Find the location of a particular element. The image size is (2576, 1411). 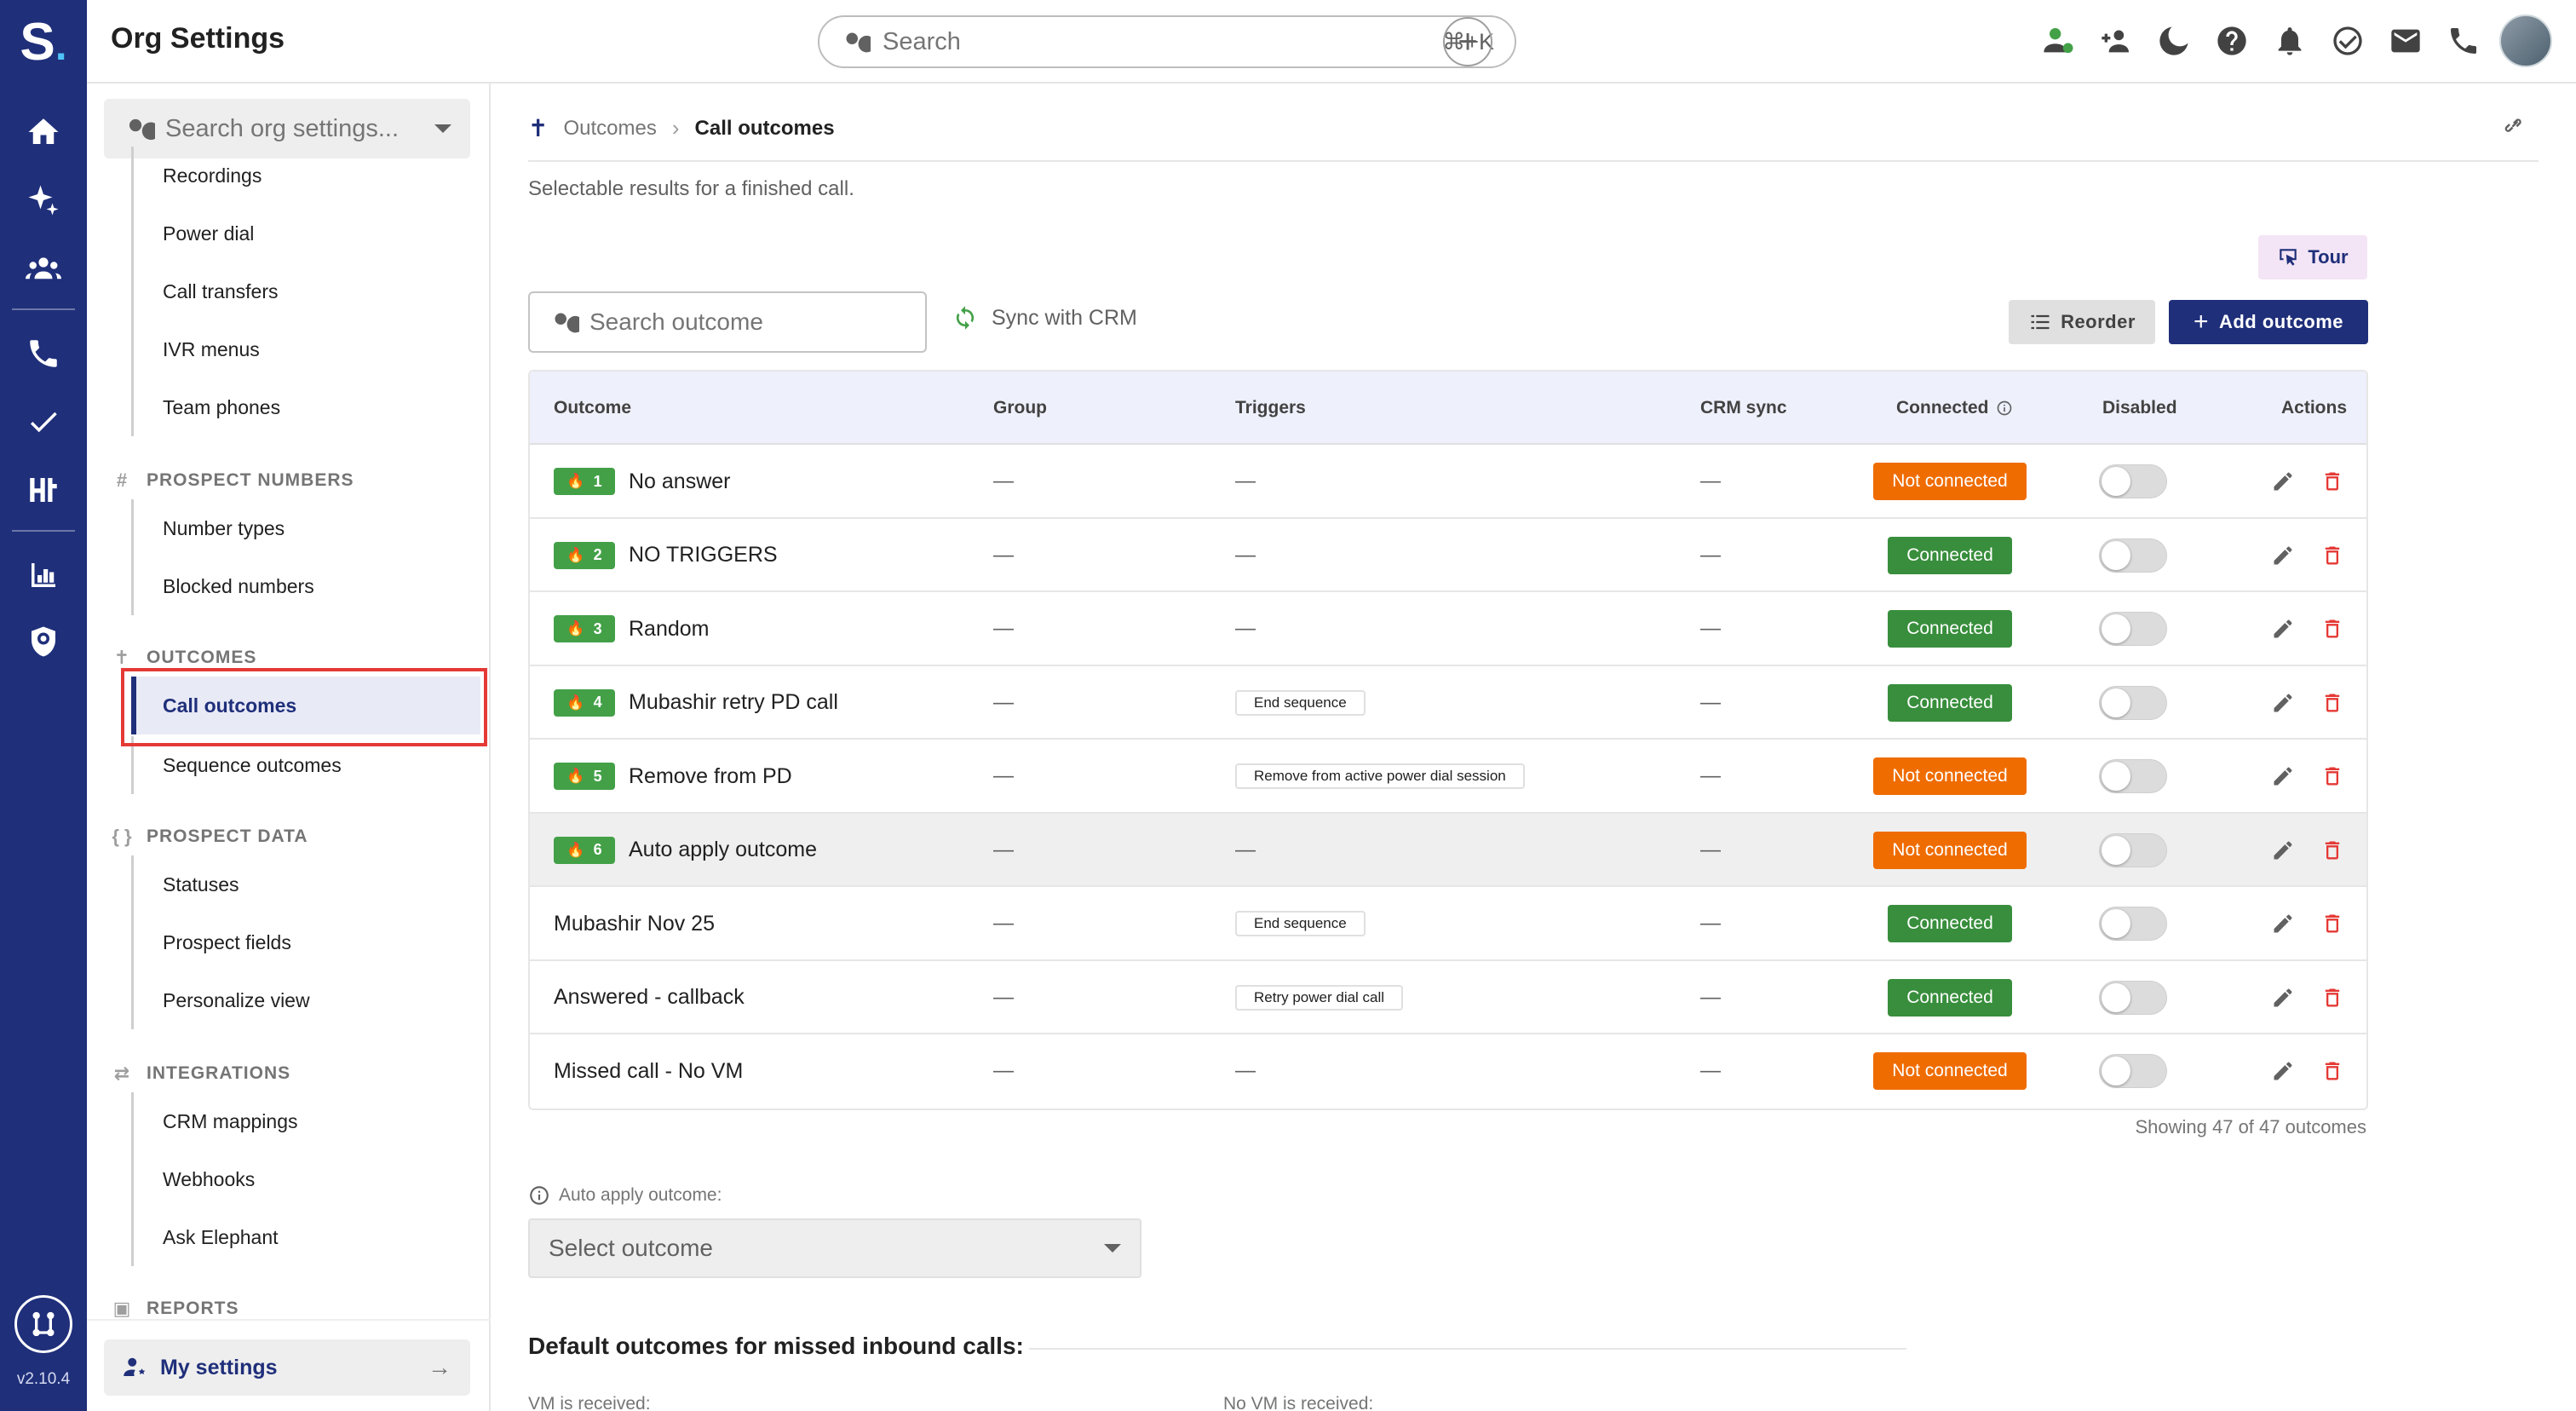

header-divider is located at coordinates (1534, 161).